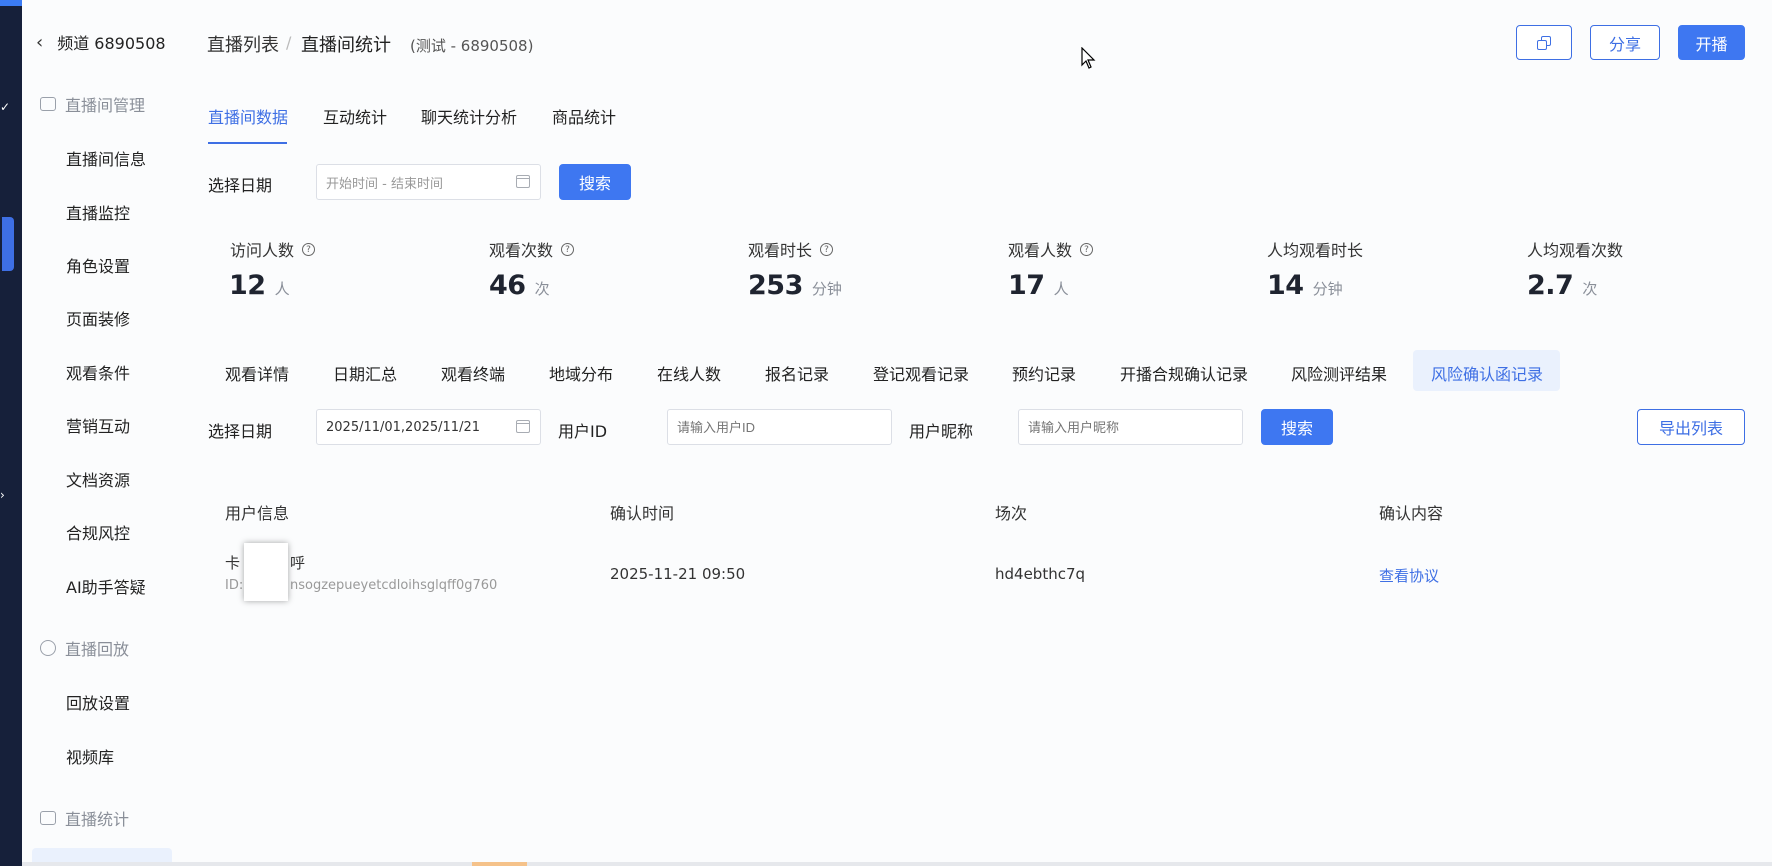 Image resolution: width=1772 pixels, height=866 pixels. I want to click on copy-button, so click(1544, 42).